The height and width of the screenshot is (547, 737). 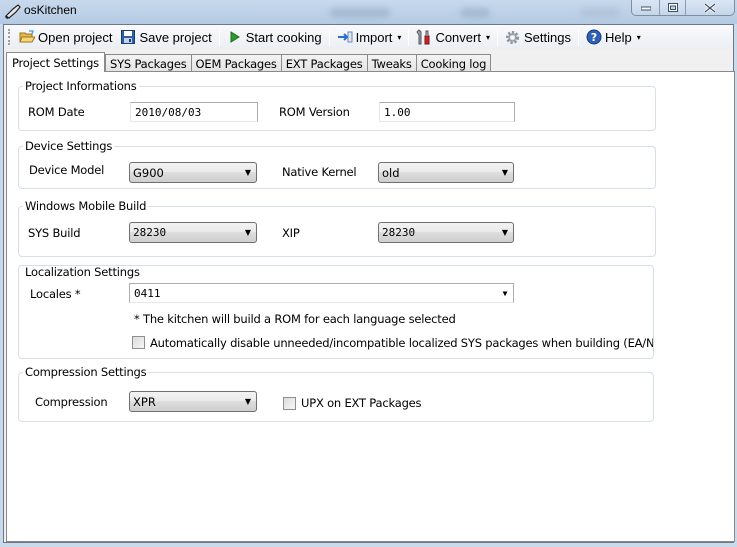 I want to click on group-title: Project Informations, so click(x=81, y=86).